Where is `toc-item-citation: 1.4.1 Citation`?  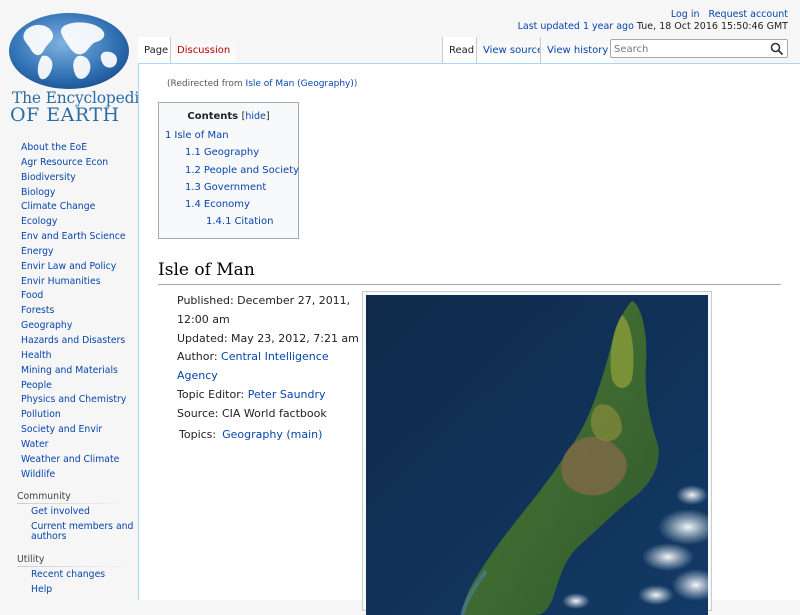 toc-item-citation: 1.4.1 Citation is located at coordinates (239, 221).